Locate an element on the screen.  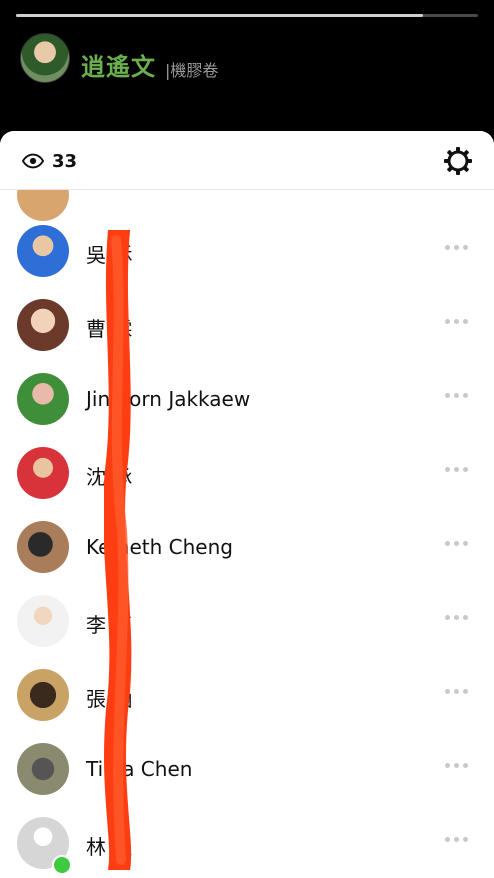
view-count: 33 is located at coordinates (49, 161).